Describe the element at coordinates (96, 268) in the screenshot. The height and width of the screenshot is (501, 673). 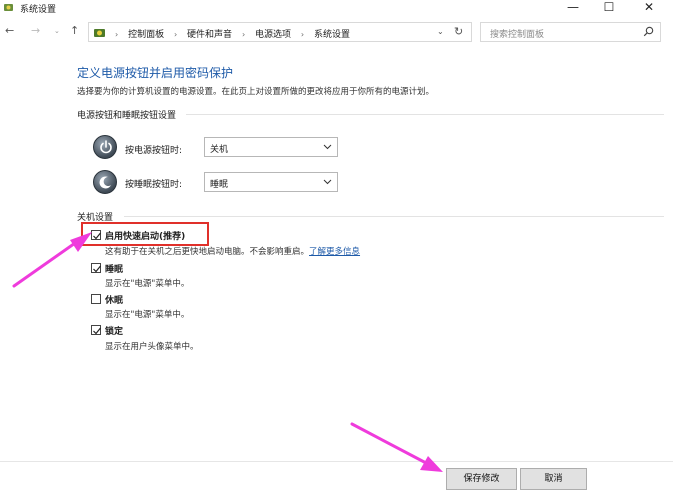
I see `sleep-checkbox` at that location.